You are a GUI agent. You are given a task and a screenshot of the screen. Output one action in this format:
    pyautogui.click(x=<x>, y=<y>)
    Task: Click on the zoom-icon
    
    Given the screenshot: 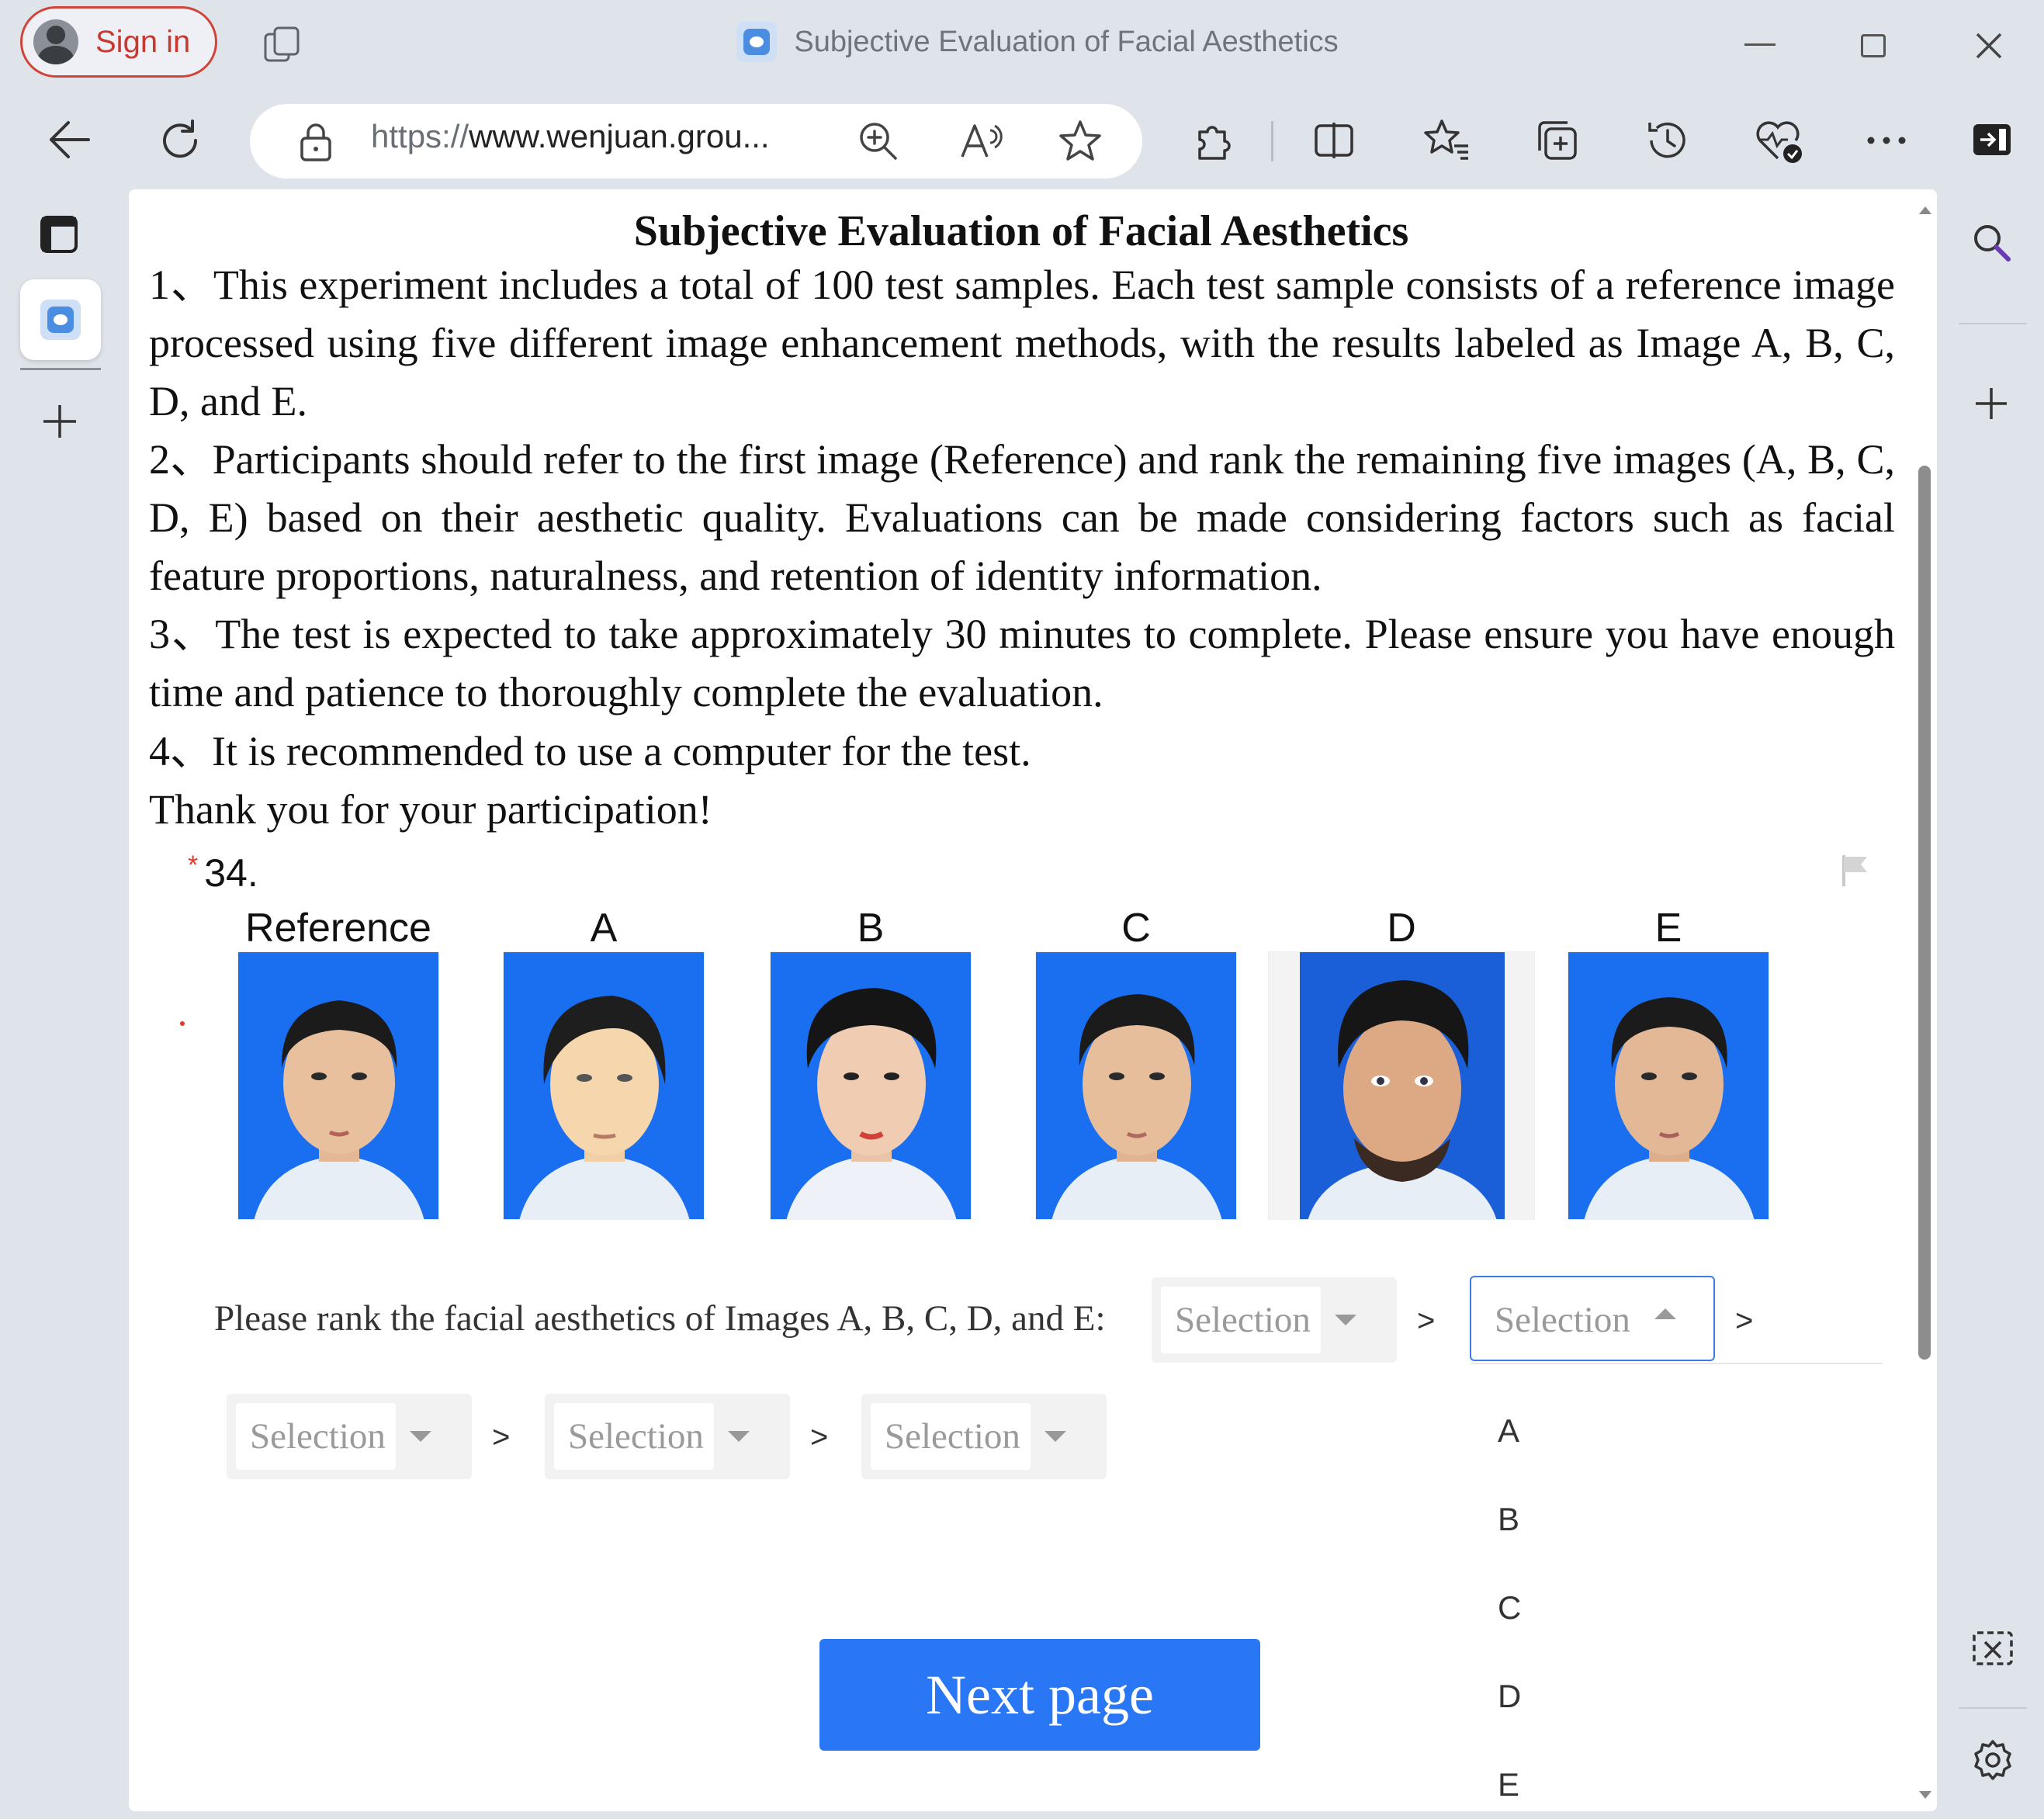 What is the action you would take?
    pyautogui.click(x=878, y=141)
    